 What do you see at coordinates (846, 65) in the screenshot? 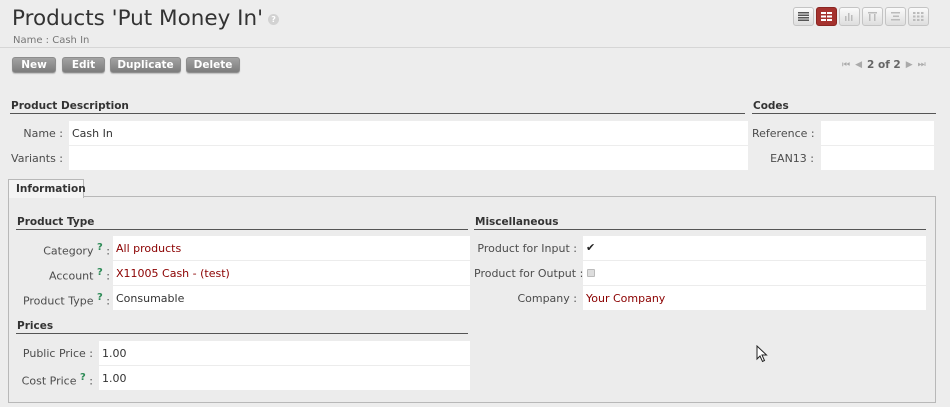
I see `first-record-icon: ⏮` at bounding box center [846, 65].